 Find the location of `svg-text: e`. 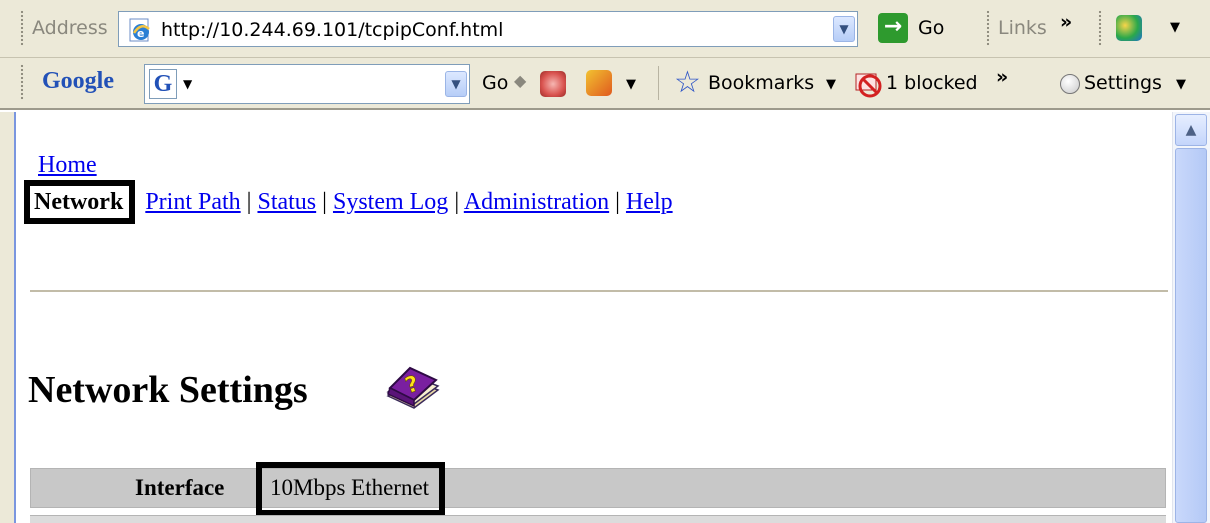

svg-text: e is located at coordinates (140, 33).